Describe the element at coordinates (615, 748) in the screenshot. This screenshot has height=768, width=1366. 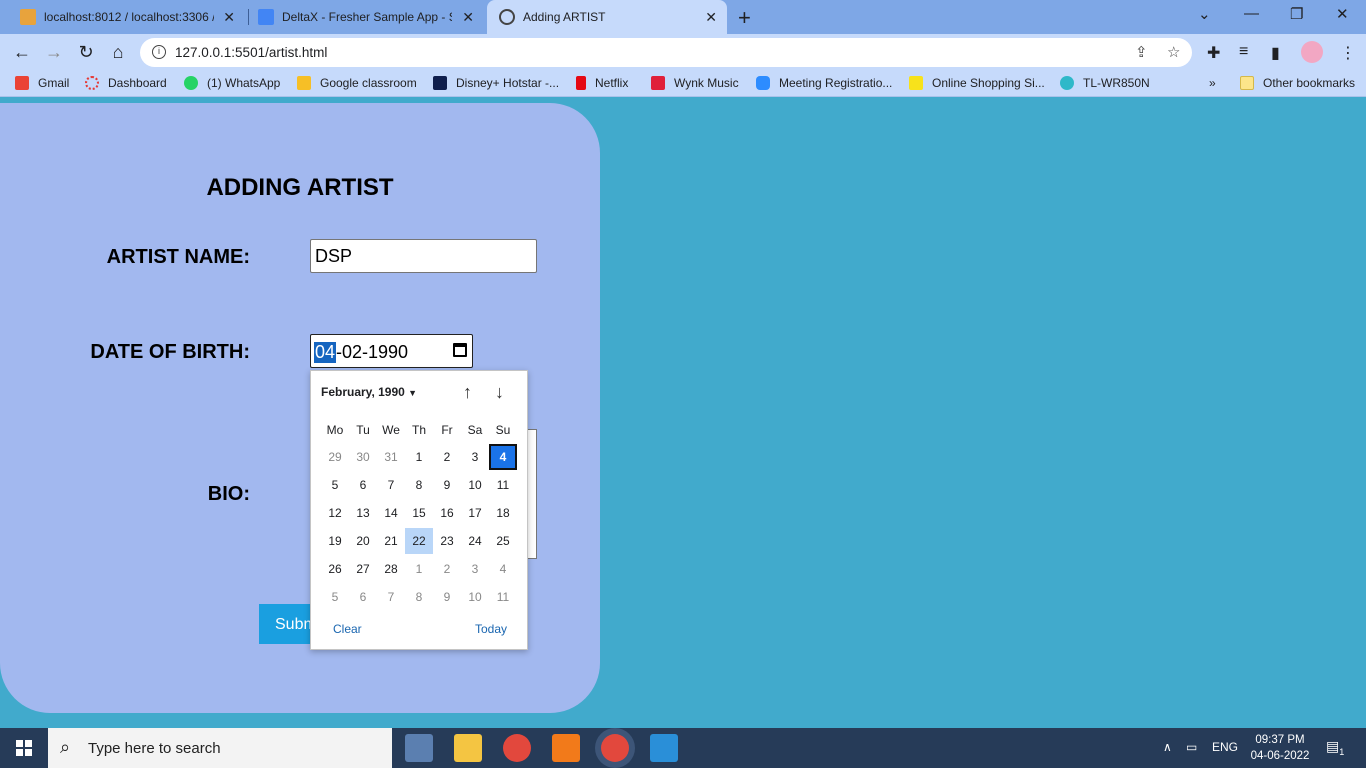
I see `chrome-profile-icon` at that location.